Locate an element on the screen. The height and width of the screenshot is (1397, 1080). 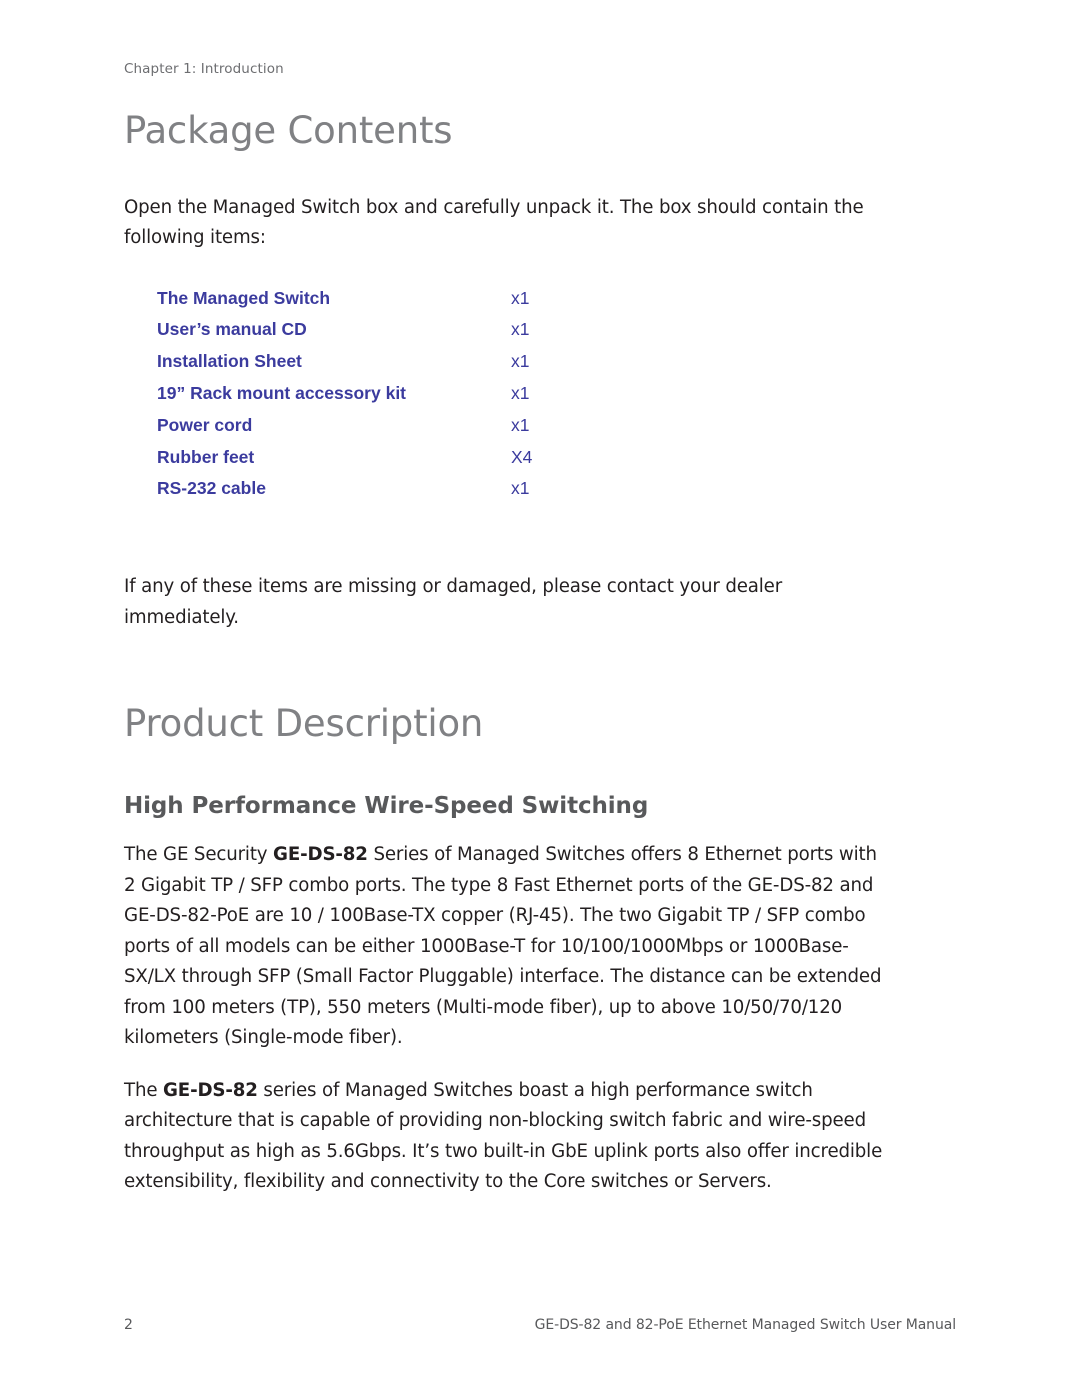
package-item-name: Installation Sheet is located at coordinates (229, 361).